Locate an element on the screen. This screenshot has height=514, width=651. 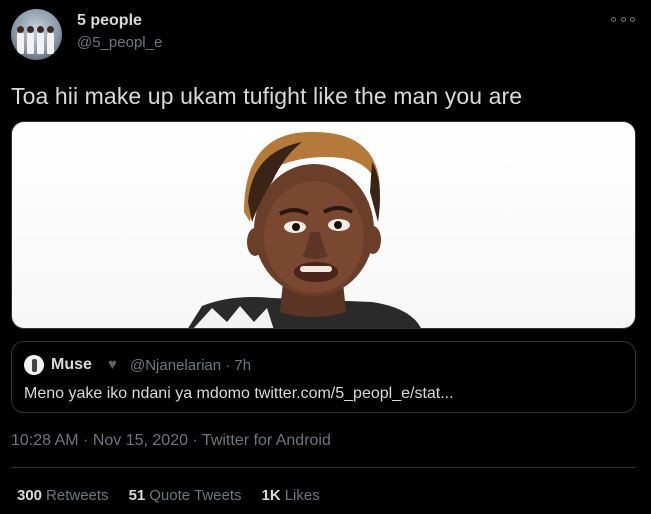
tweet-stats: 300 Retweets 51 Quote Tweets 1K Likes is located at coordinates (168, 495).